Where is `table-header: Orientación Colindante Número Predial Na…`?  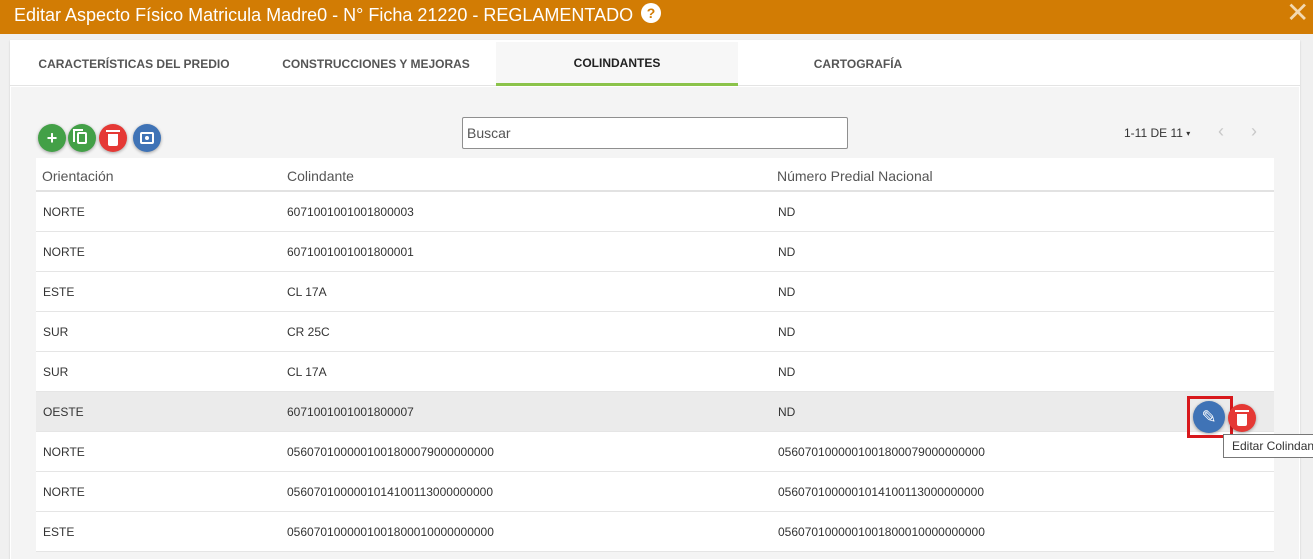 table-header: Orientación Colindante Número Predial Na… is located at coordinates (655, 175).